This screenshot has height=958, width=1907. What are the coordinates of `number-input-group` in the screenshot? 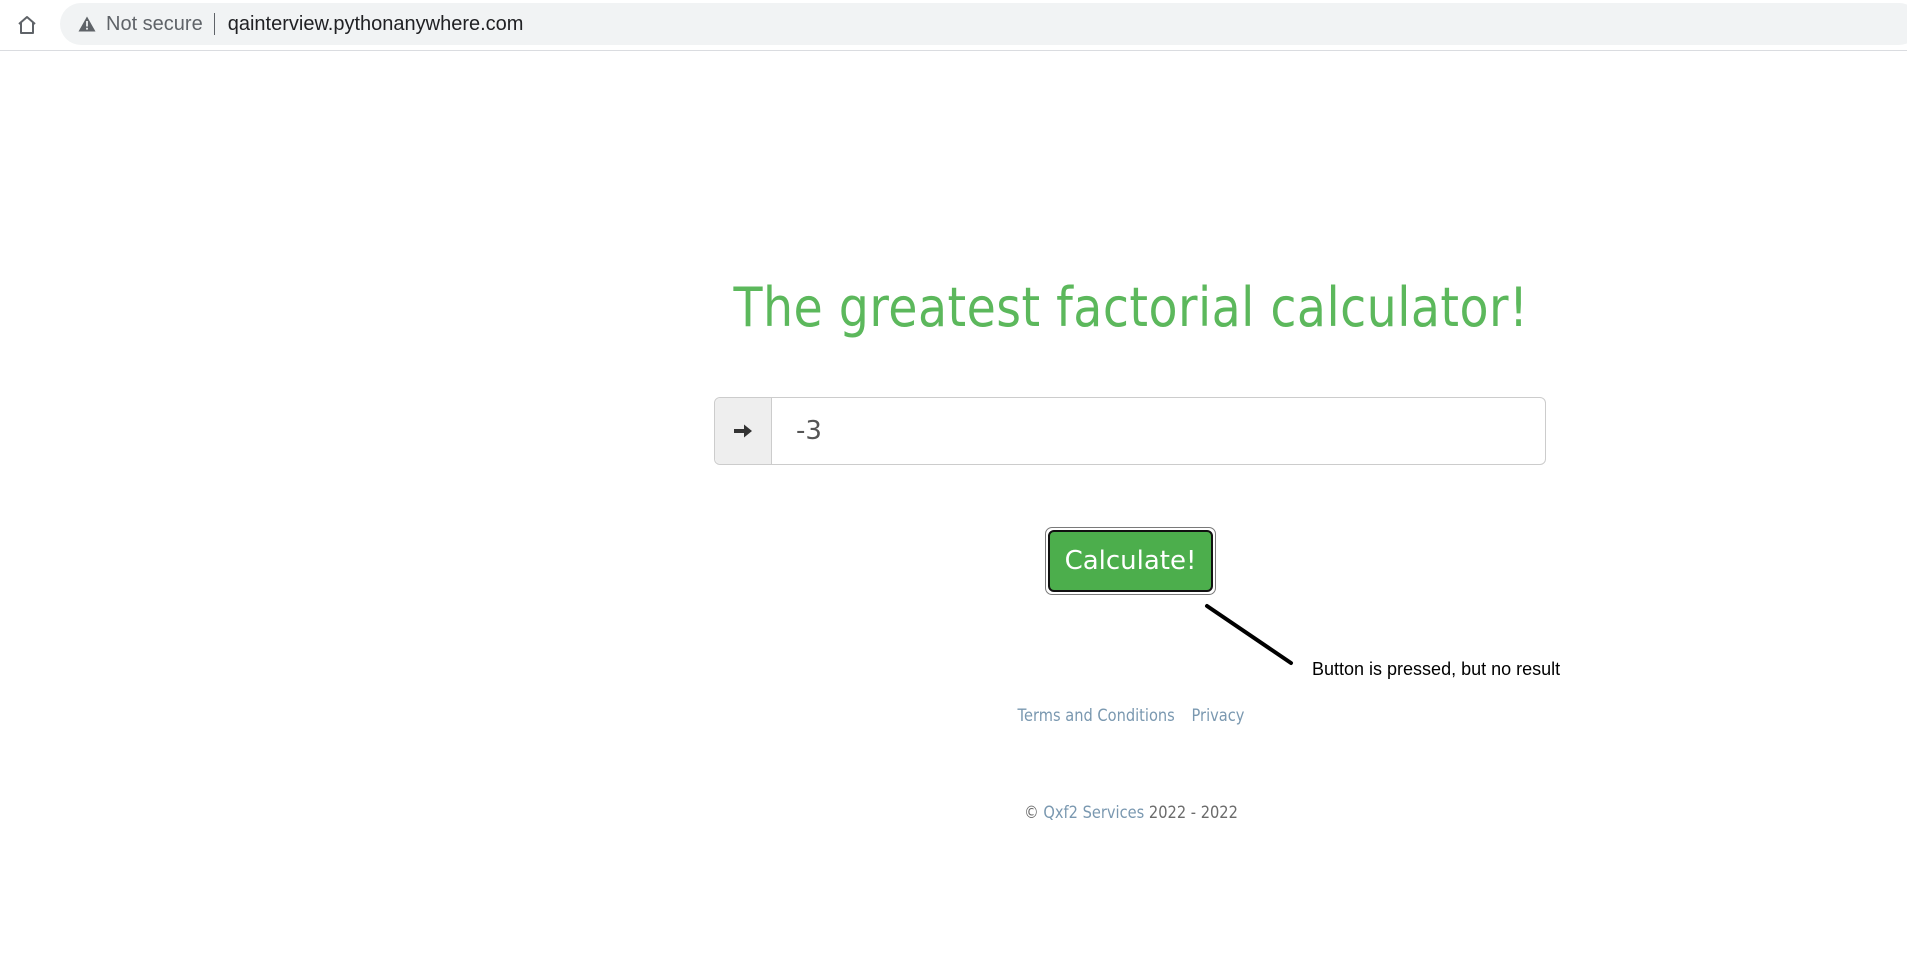 It's located at (1130, 431).